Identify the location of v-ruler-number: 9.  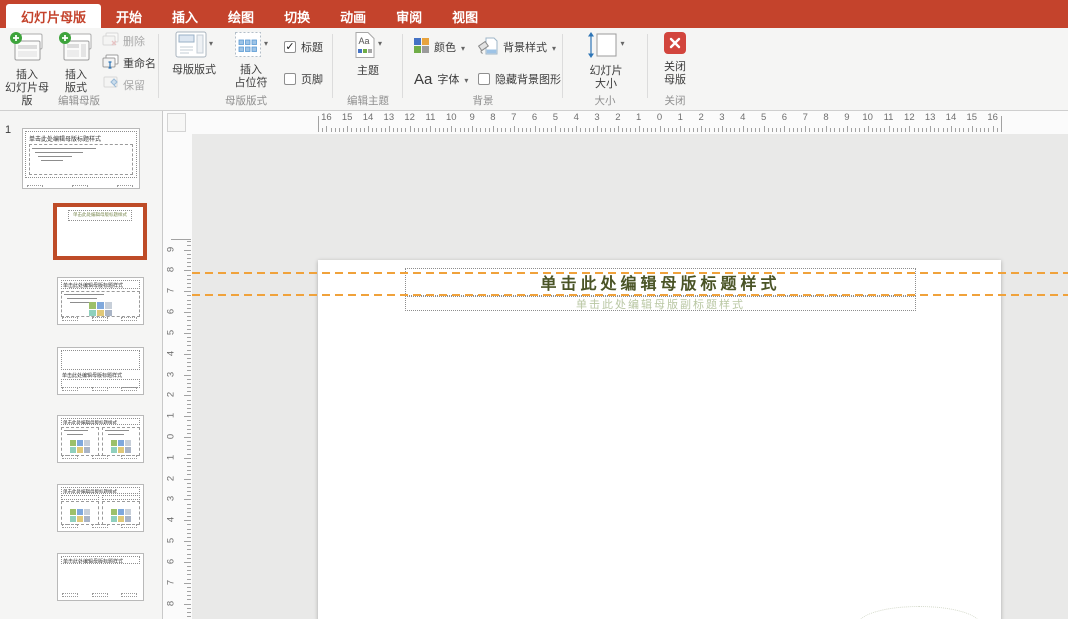
(171, 249).